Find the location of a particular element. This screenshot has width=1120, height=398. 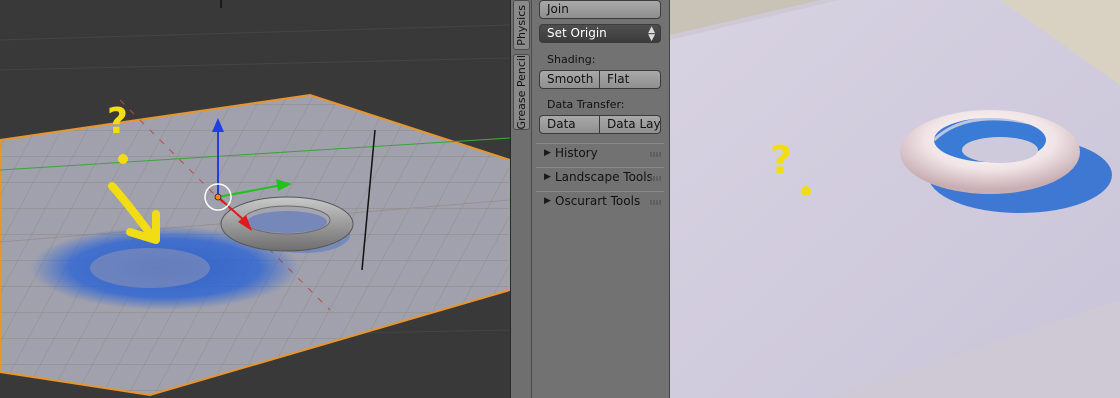

tool-tab-strip: Physics Grease Pencil is located at coordinates (521, 199).